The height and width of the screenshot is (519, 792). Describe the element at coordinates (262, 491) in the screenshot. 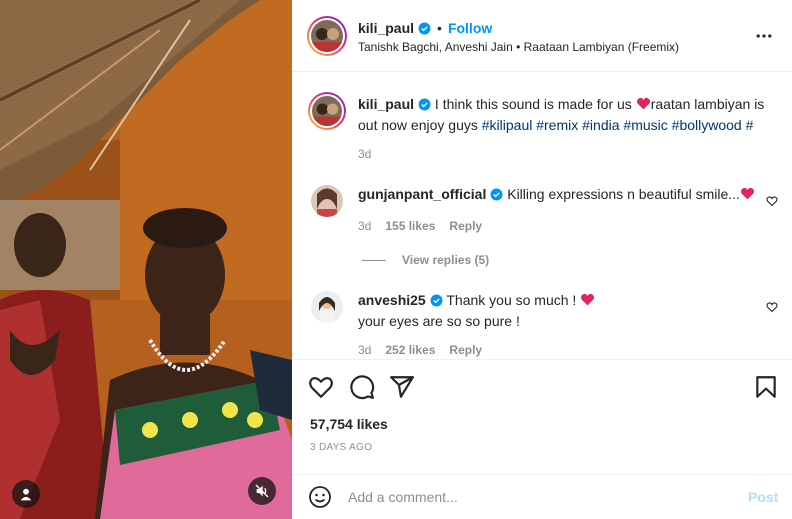

I see `muted-speaker-icon` at that location.